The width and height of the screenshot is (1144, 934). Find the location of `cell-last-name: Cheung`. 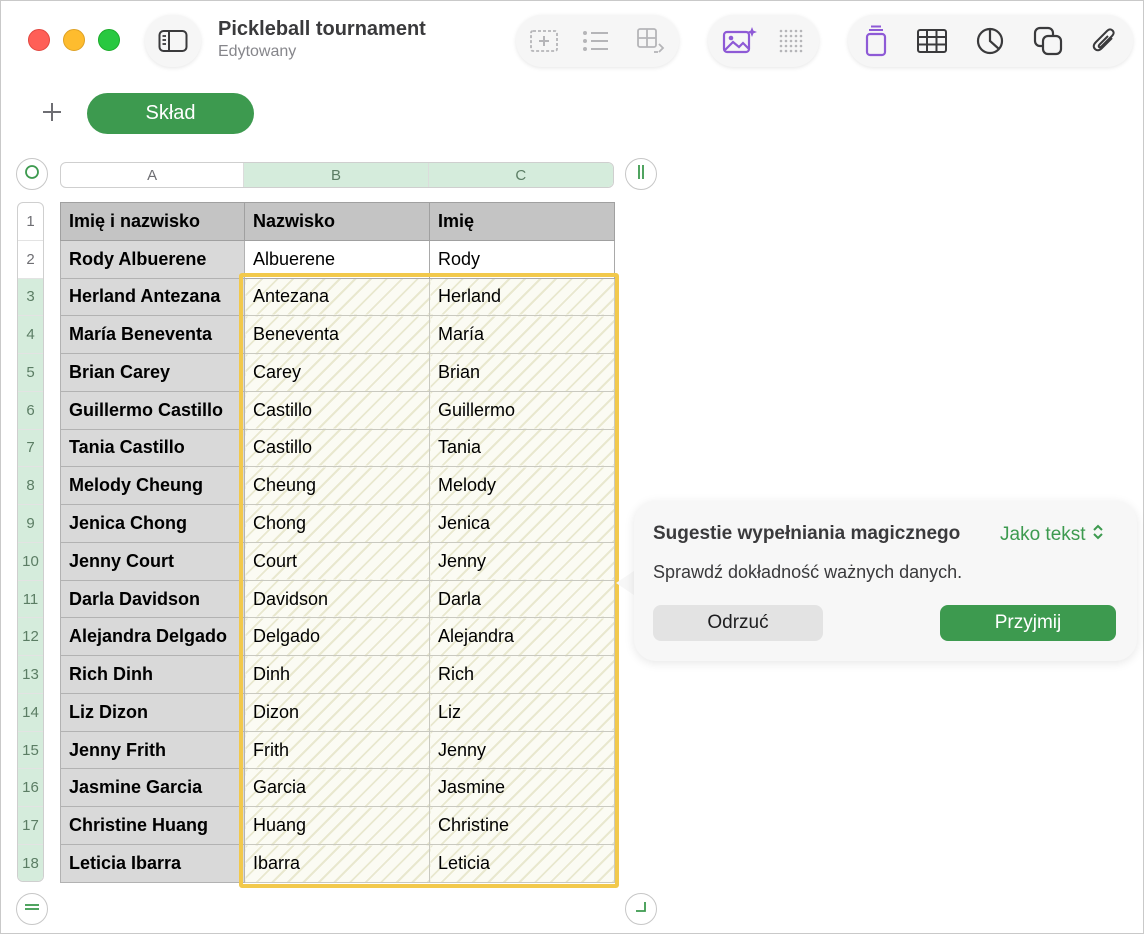

cell-last-name: Cheung is located at coordinates (337, 486).